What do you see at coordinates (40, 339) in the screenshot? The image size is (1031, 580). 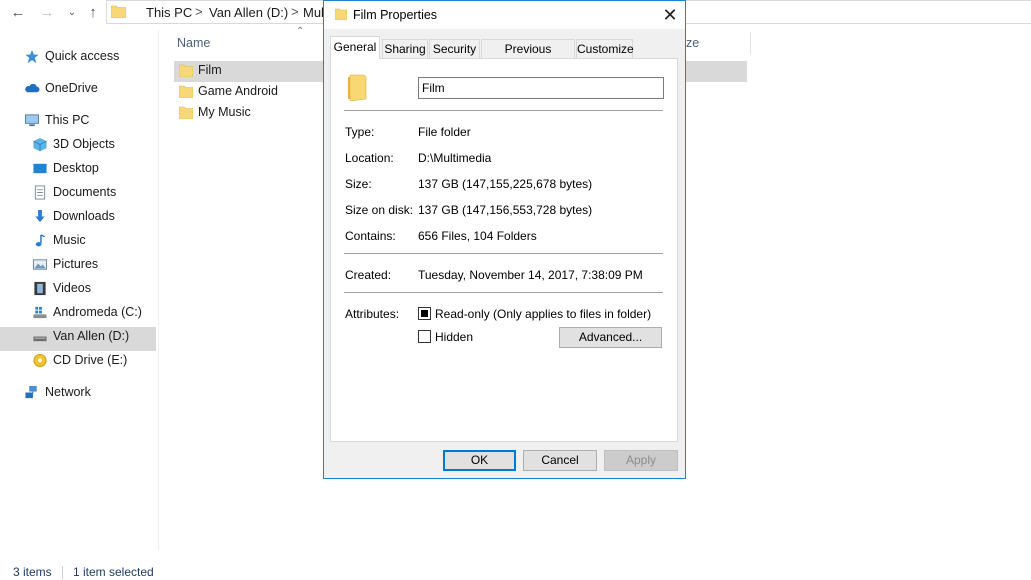 I see `drive-icon` at bounding box center [40, 339].